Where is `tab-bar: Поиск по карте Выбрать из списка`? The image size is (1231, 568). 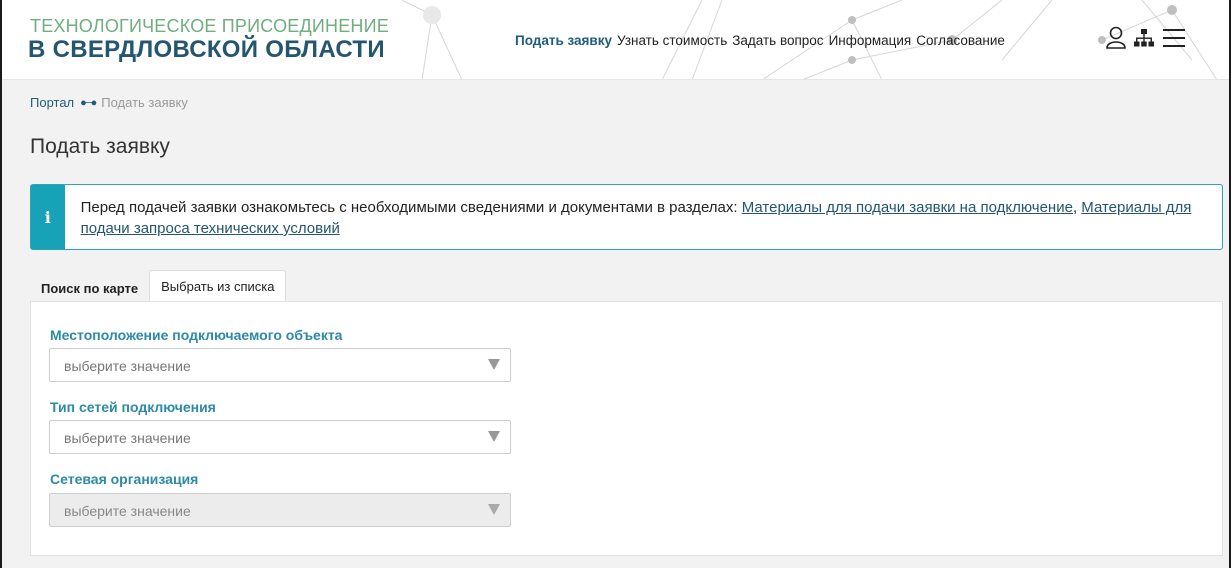
tab-bar: Поиск по карте Выбрать из списка is located at coordinates (158, 286).